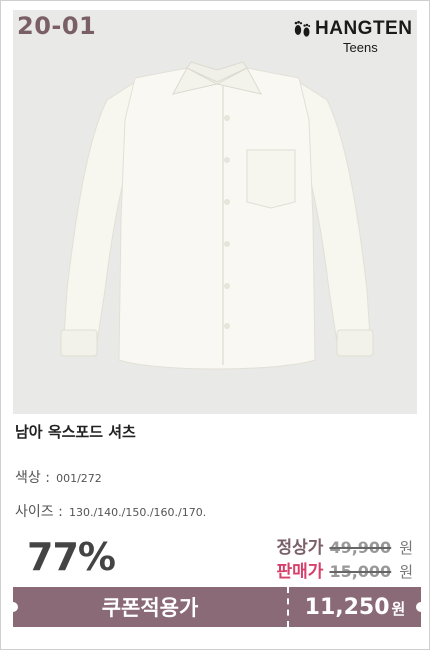 Image resolution: width=430 pixels, height=650 pixels. I want to click on coupon-price-bar: 쿠폰적용가 11,250 원, so click(217, 607).